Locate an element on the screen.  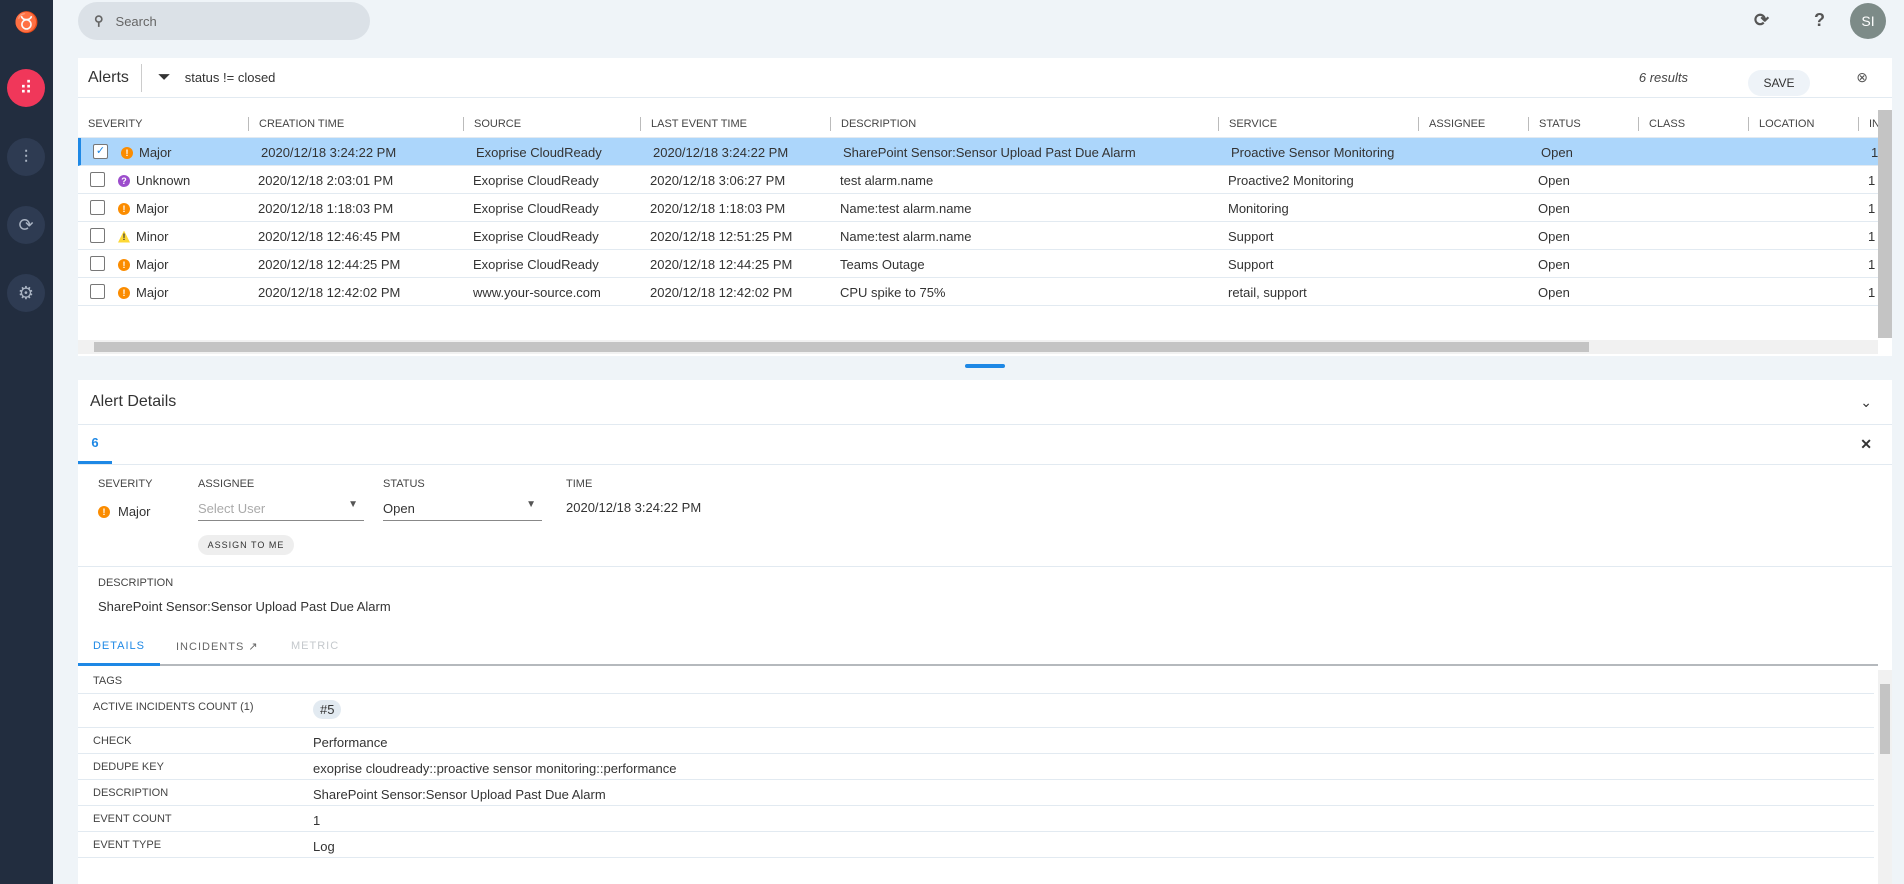
save-button: SAVE is located at coordinates (1779, 83).